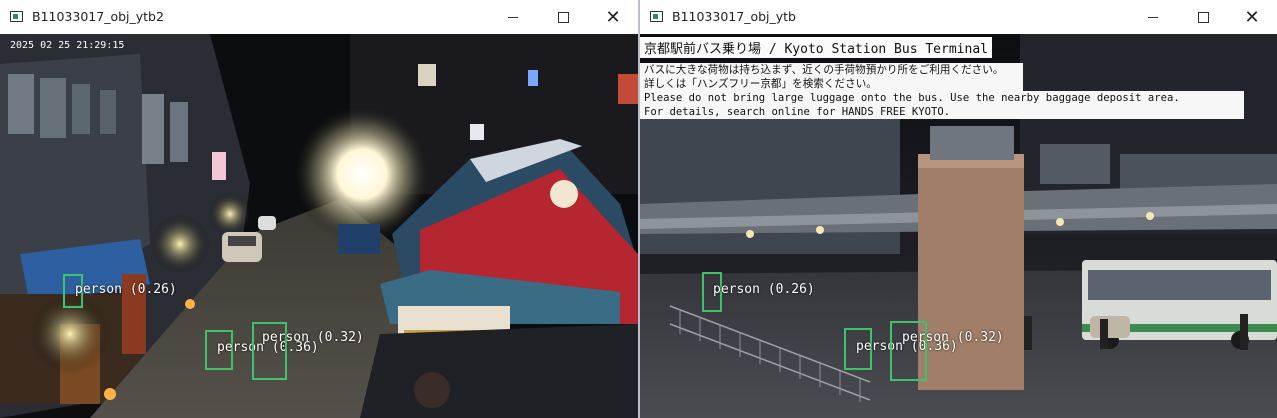 This screenshot has width=1277, height=418. I want to click on title-bar: B11033017_obj_ytb2 ✕, so click(319, 17).